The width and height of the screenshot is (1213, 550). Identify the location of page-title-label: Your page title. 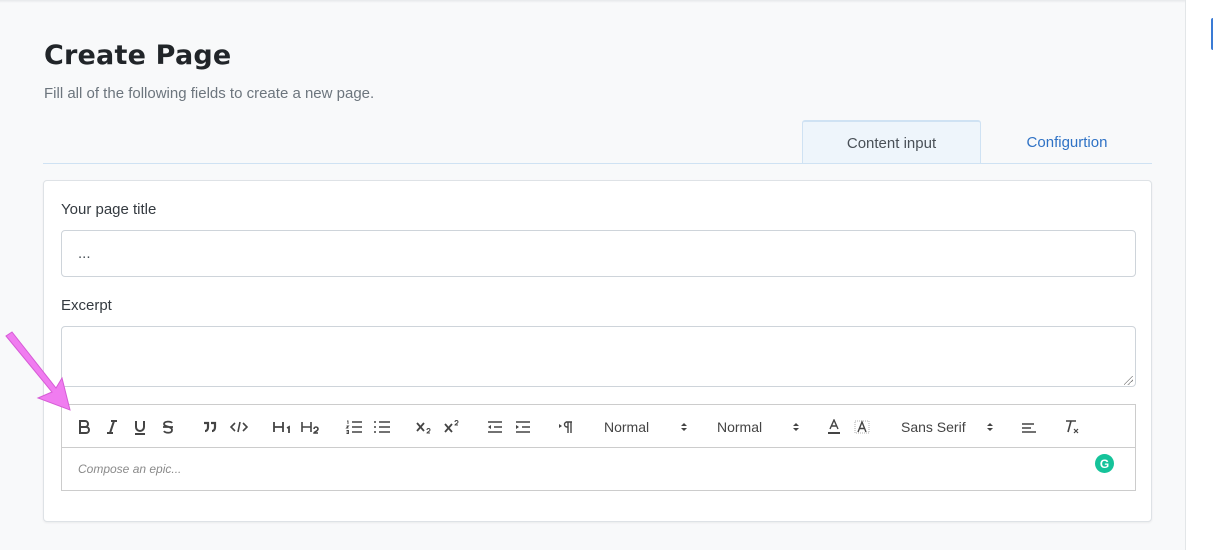
(109, 209).